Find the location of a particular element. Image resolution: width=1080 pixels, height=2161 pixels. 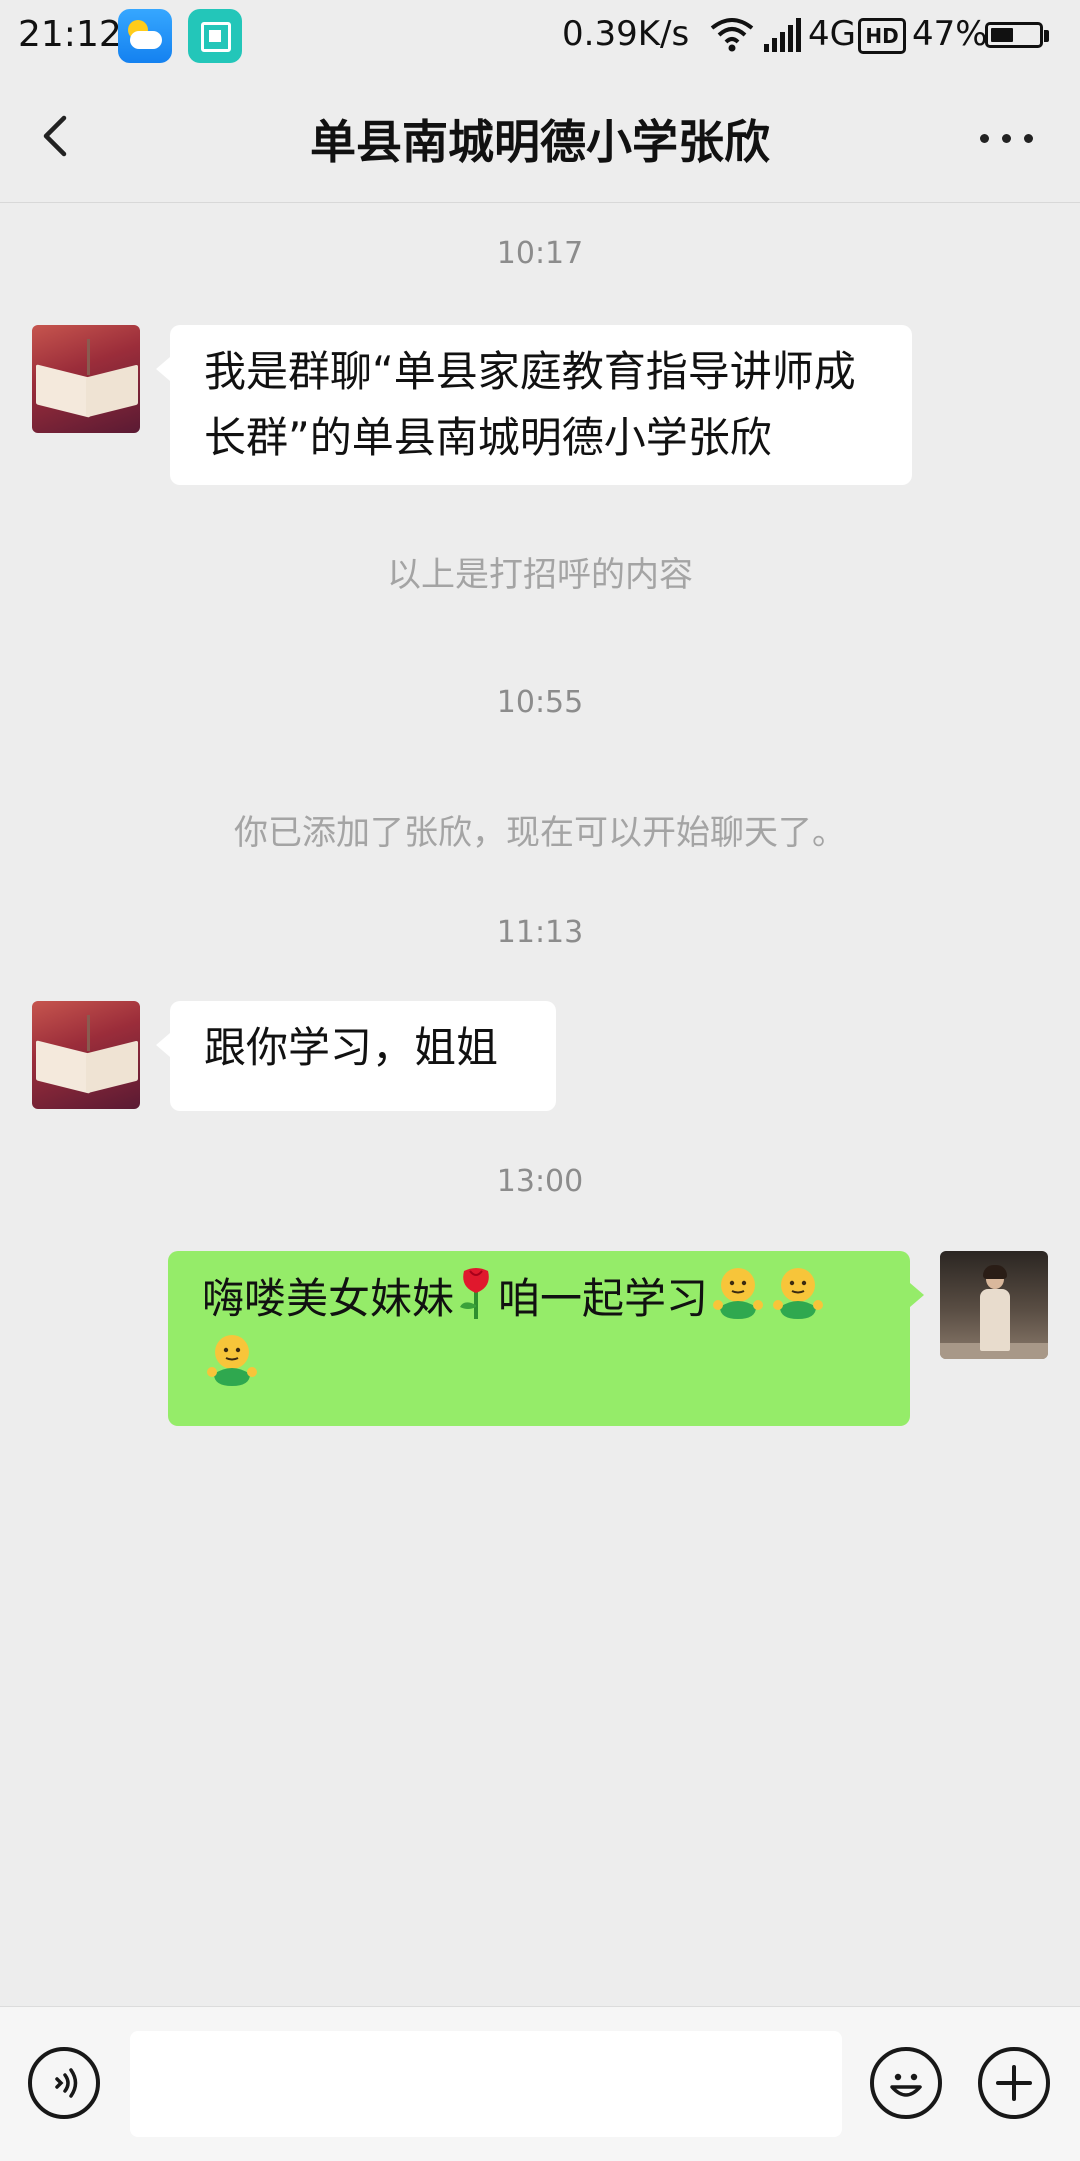

friend-added-note: 你已添加了张欣，现在可以开始聊天了。 is located at coordinates (540, 833).